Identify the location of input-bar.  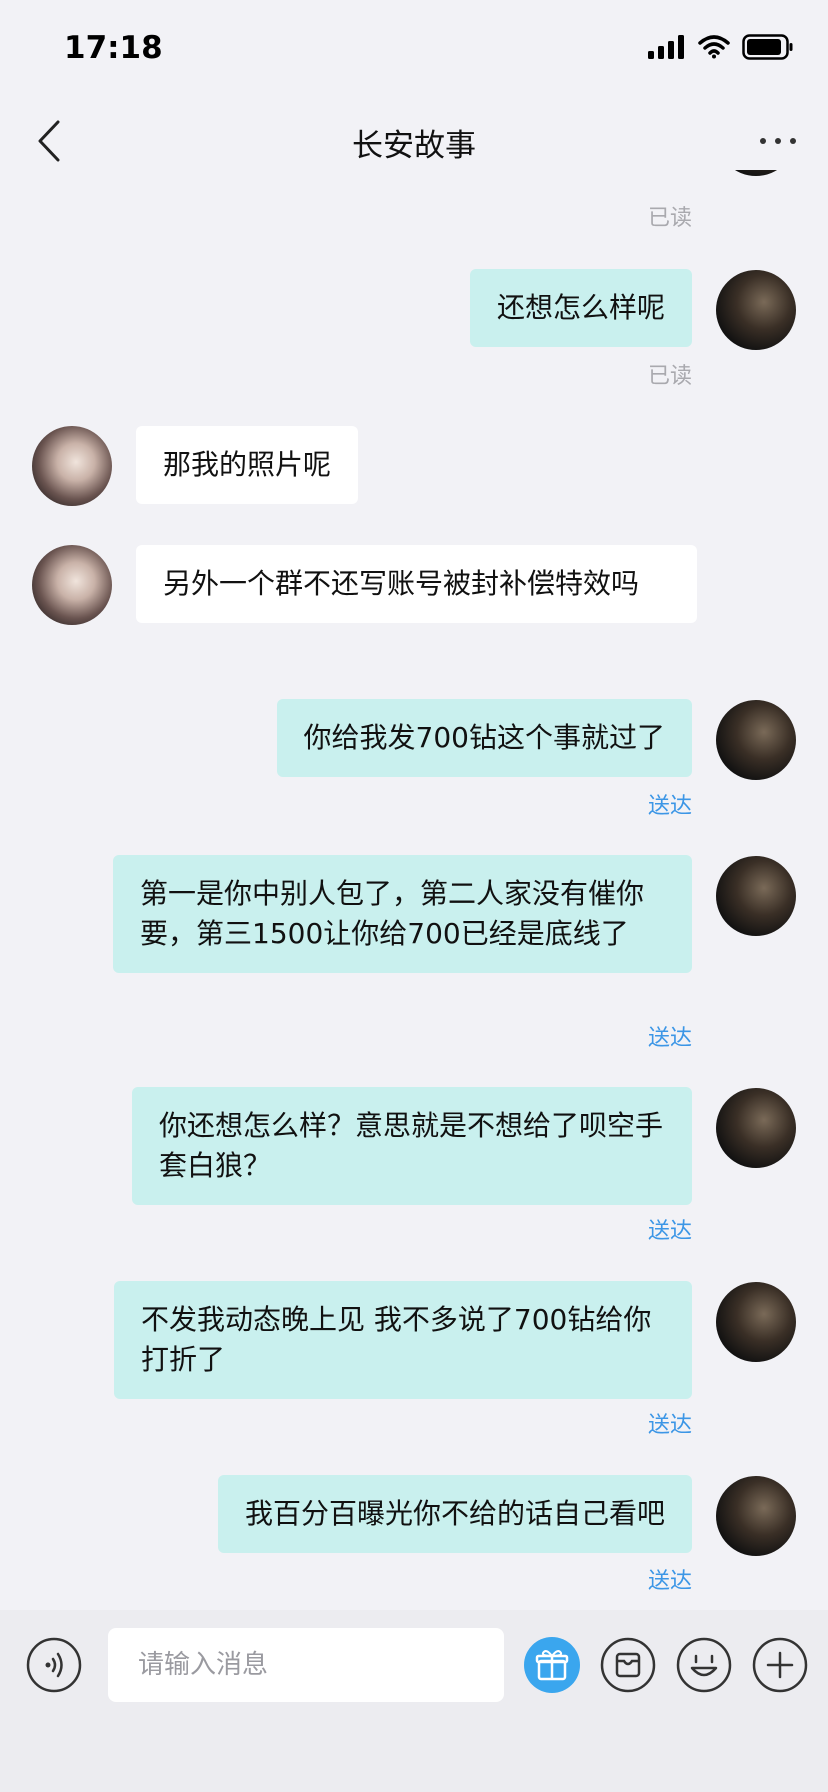
(414, 1701).